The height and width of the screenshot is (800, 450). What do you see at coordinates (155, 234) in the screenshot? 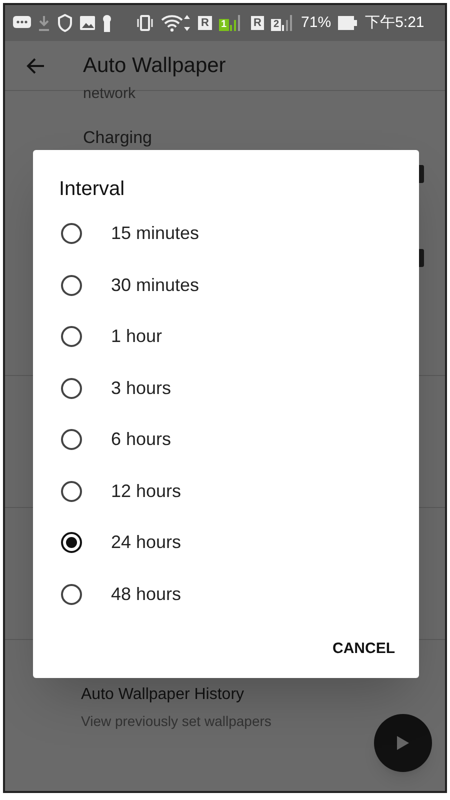
I see `option-label: 15 minutes` at bounding box center [155, 234].